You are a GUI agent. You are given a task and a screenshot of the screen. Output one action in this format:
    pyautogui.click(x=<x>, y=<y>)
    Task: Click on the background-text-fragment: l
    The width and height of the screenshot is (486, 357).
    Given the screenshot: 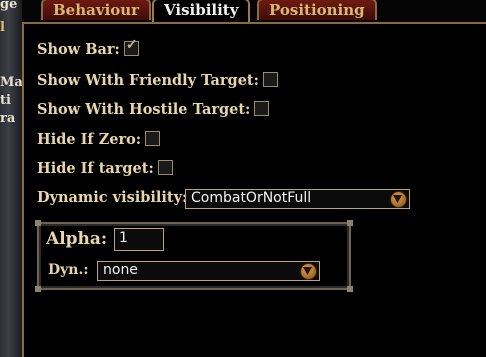 What is the action you would take?
    pyautogui.click(x=2, y=27)
    